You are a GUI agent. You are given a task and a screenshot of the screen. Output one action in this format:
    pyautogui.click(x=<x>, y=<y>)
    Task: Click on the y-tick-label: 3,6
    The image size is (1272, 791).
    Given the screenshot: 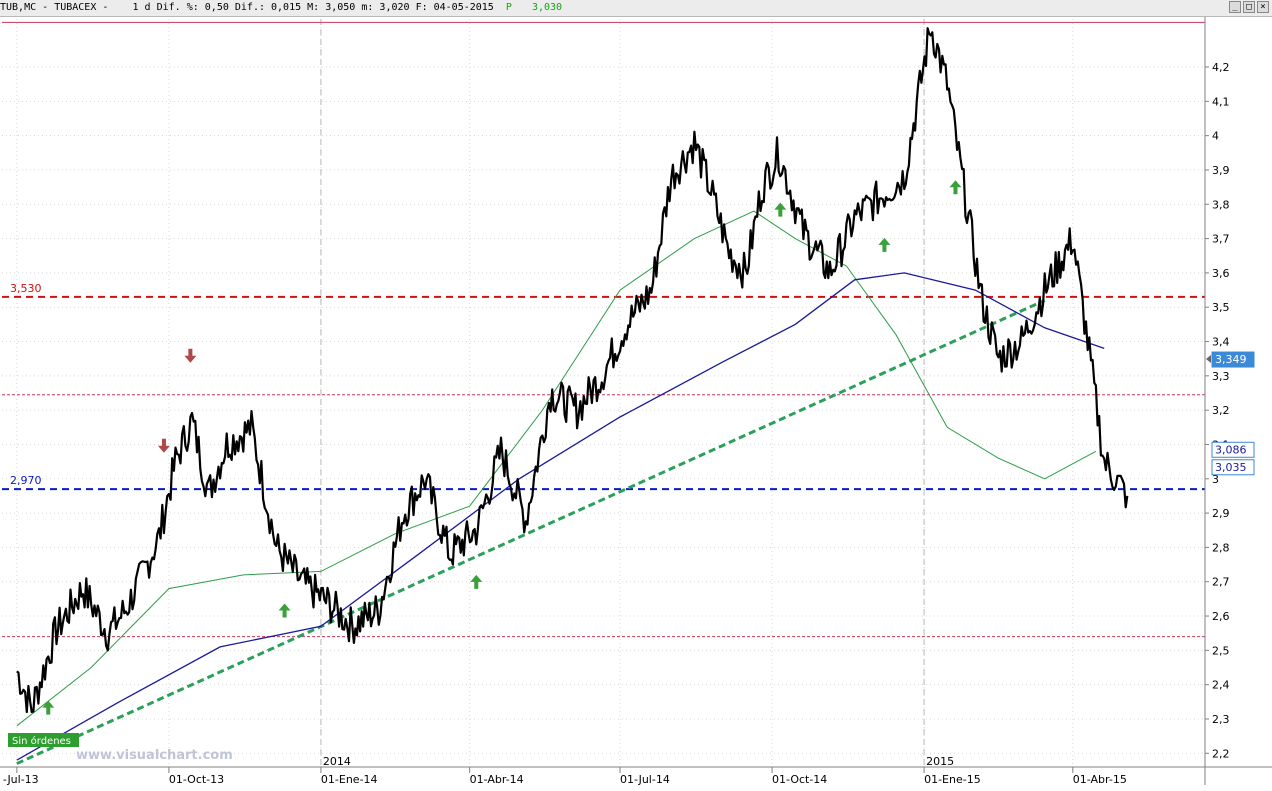 What is the action you would take?
    pyautogui.click(x=1221, y=273)
    